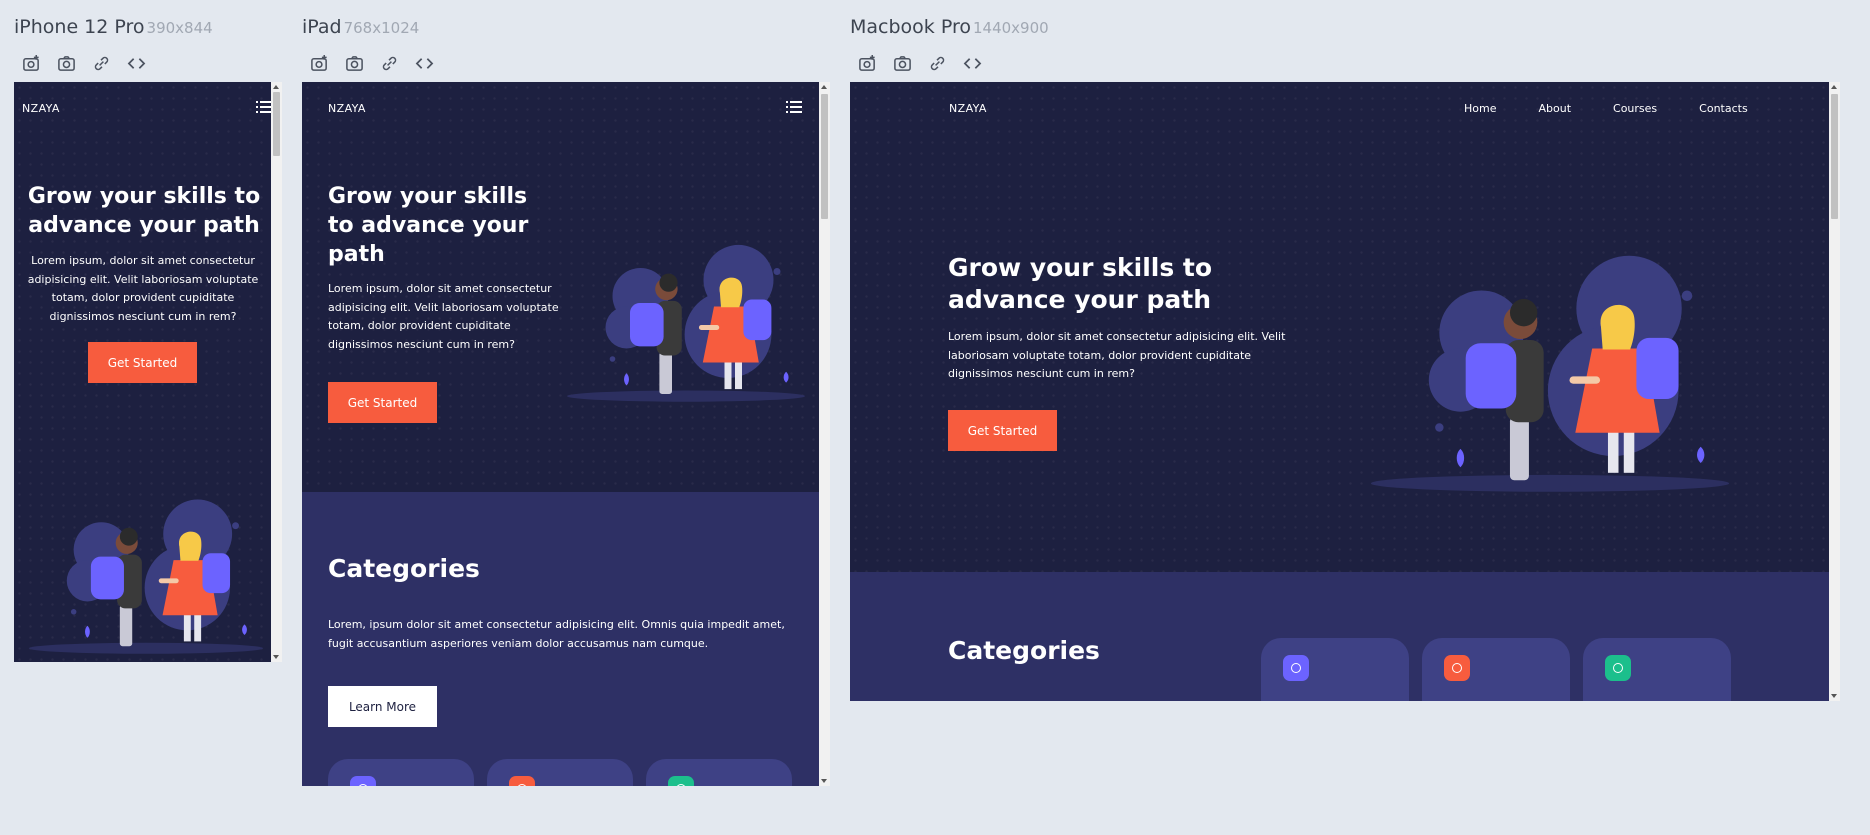 Image resolution: width=1870 pixels, height=835 pixels. Describe the element at coordinates (322, 27) in the screenshot. I see `device-name: iPad` at that location.